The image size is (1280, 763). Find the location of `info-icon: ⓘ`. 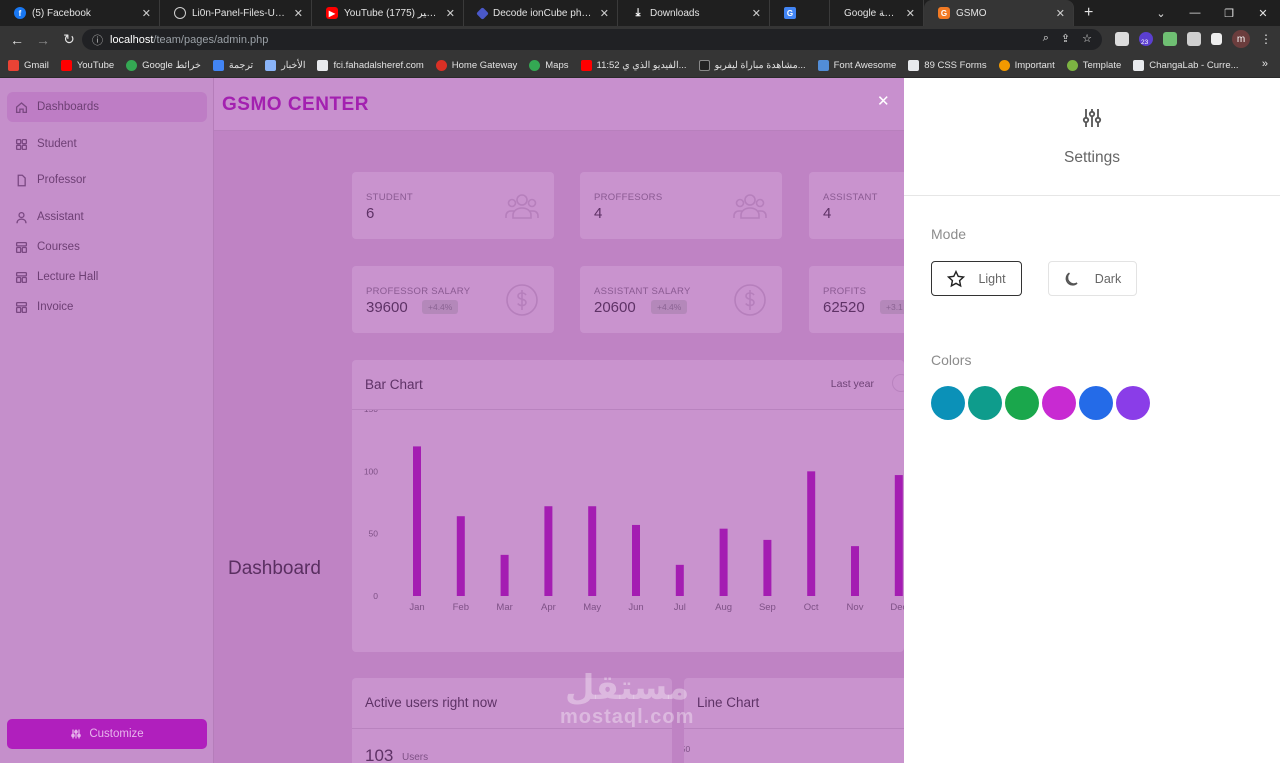

info-icon: ⓘ is located at coordinates (97, 40).